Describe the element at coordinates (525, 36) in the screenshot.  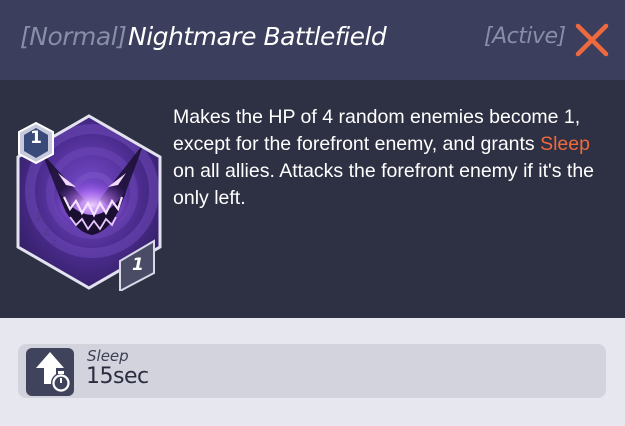
I see `status-label: [Active]` at that location.